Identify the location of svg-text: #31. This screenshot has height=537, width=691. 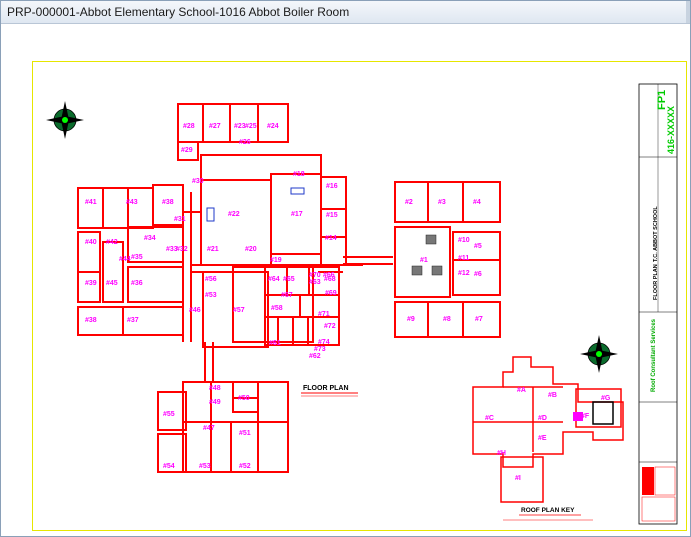
(180, 219).